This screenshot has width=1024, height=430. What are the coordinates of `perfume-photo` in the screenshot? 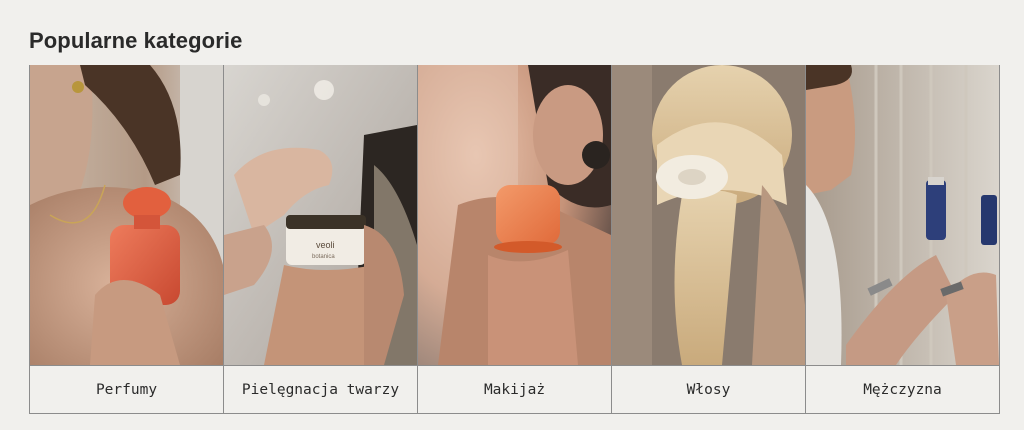 It's located at (126, 215).